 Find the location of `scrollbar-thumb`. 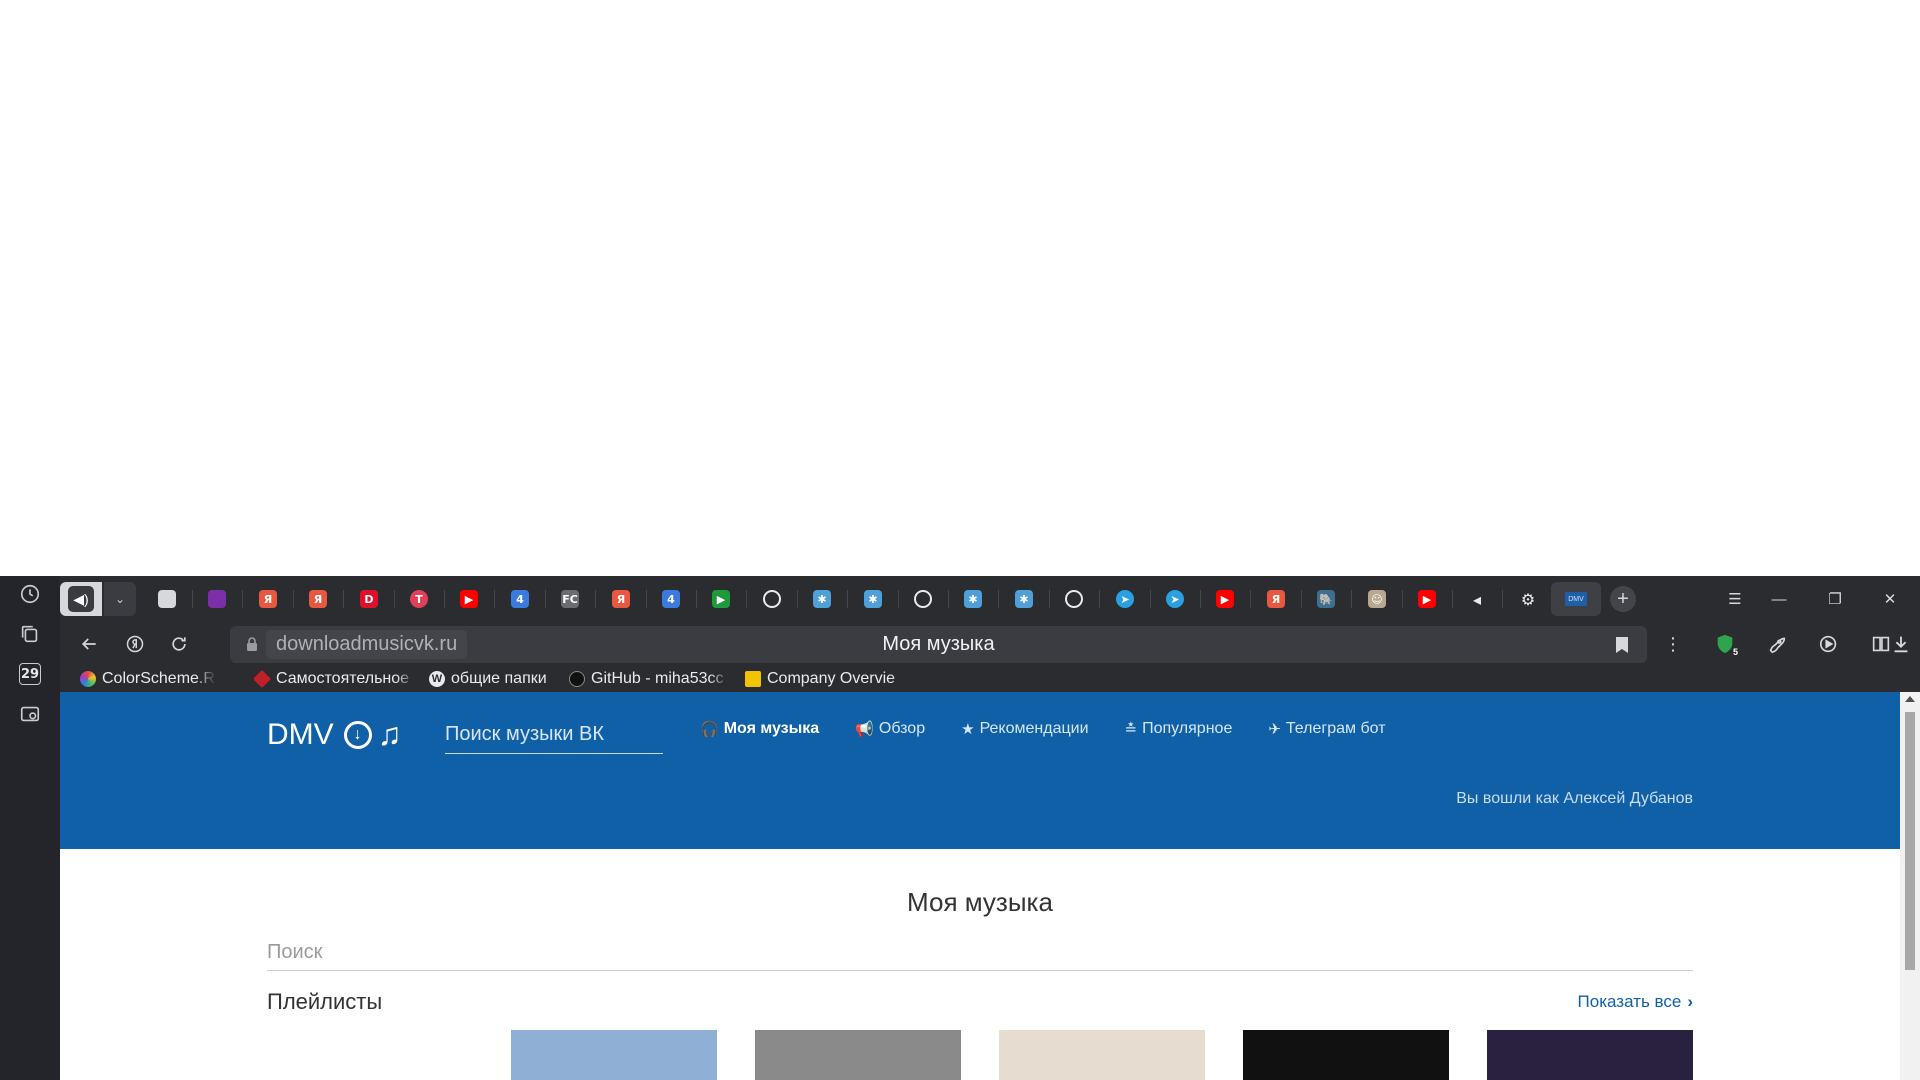

scrollbar-thumb is located at coordinates (1910, 841).